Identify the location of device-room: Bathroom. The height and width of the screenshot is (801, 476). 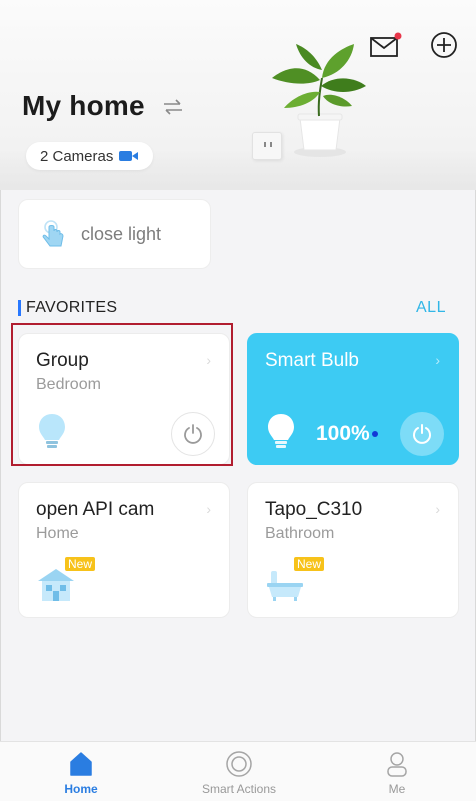
(300, 533).